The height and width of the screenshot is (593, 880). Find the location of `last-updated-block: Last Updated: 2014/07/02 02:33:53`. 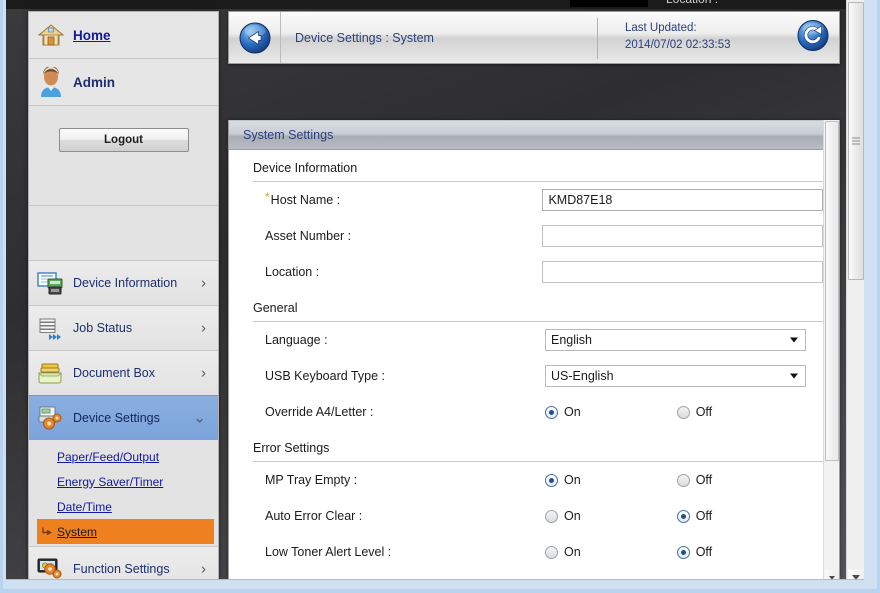

last-updated-block: Last Updated: 2014/07/02 02:33:53 is located at coordinates (678, 36).